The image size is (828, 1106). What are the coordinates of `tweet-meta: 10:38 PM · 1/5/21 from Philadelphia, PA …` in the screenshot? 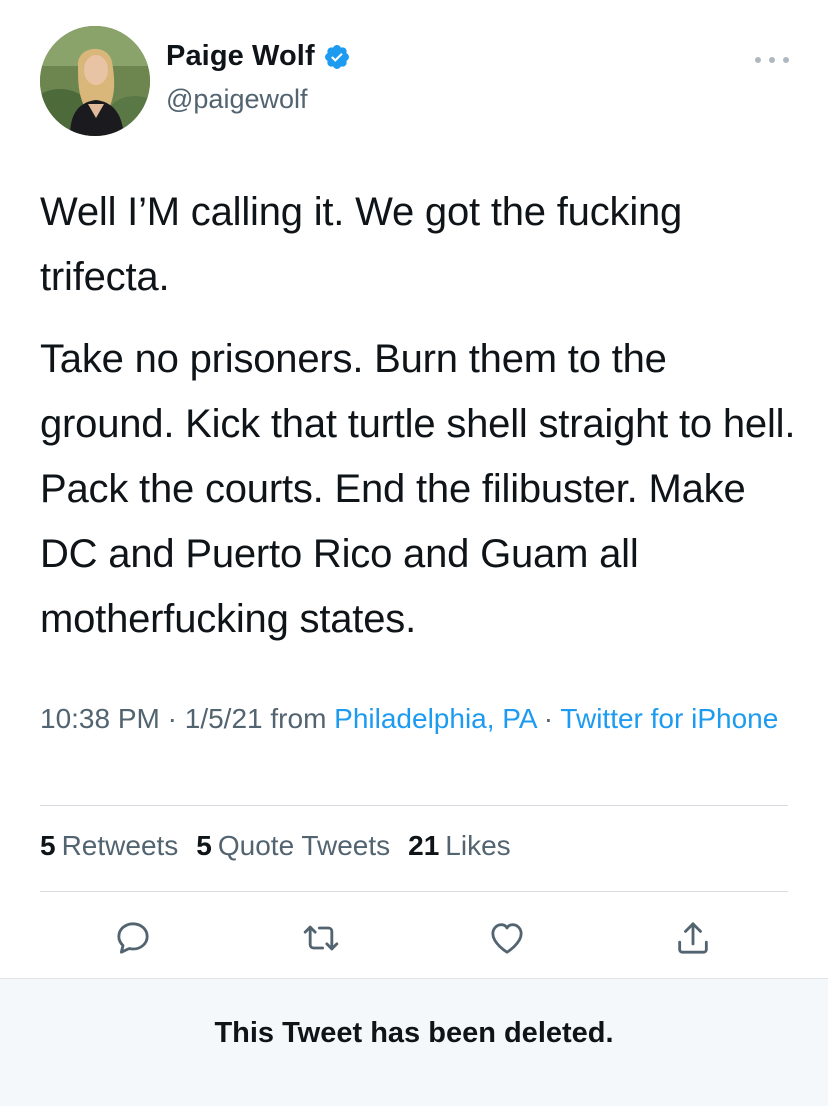 It's located at (420, 719).